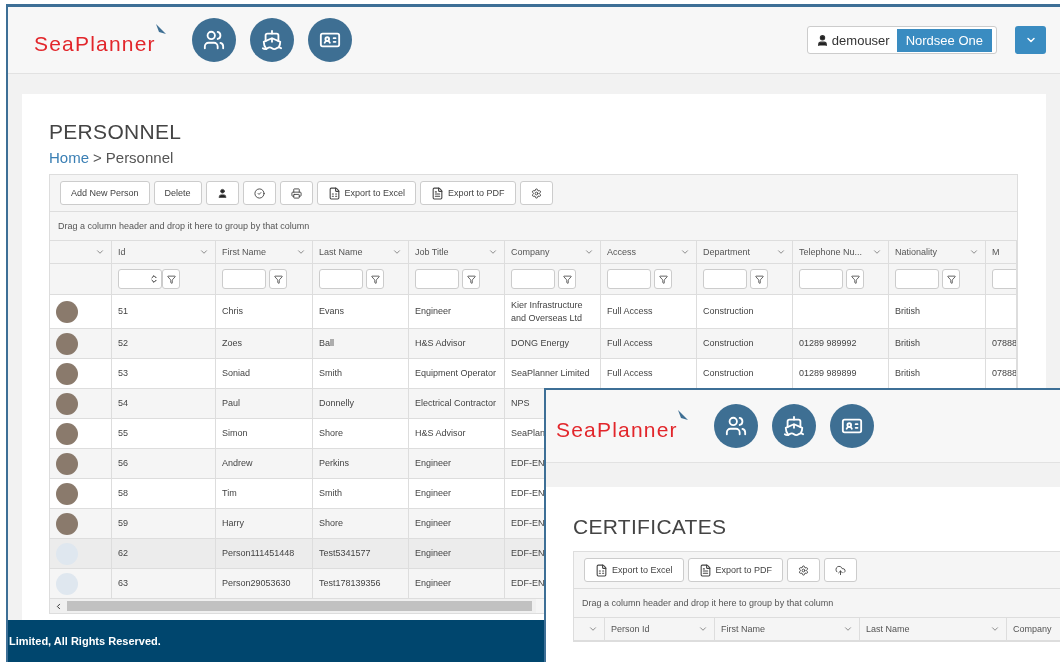 The image size is (1060, 662). I want to click on logo-text: SeaPlanner, so click(95, 44).